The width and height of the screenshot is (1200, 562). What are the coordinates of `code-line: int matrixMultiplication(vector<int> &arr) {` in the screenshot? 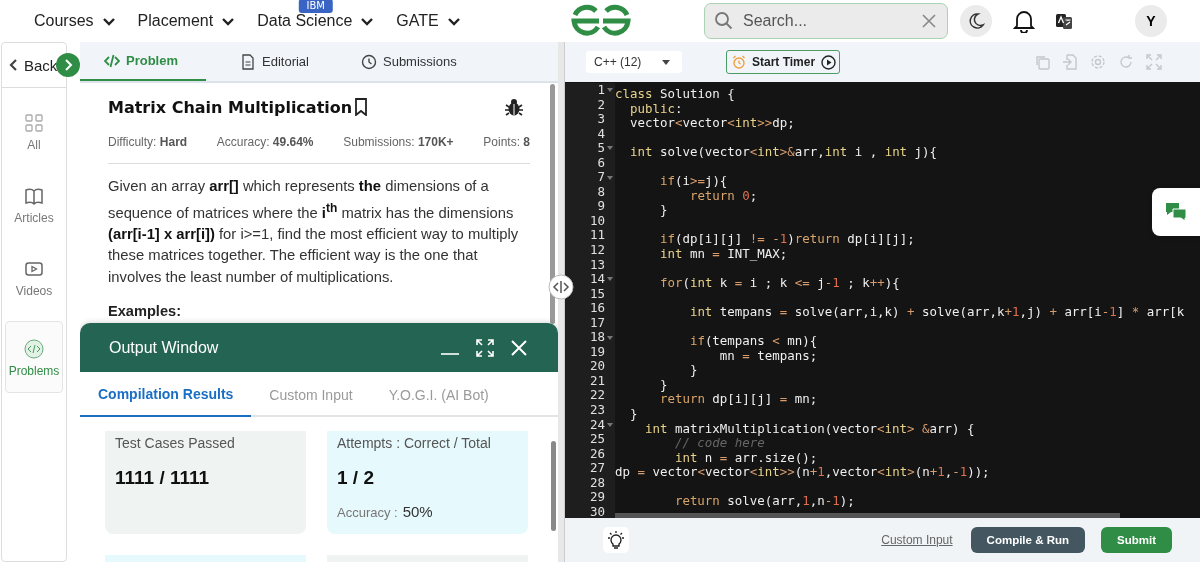 It's located at (809, 429).